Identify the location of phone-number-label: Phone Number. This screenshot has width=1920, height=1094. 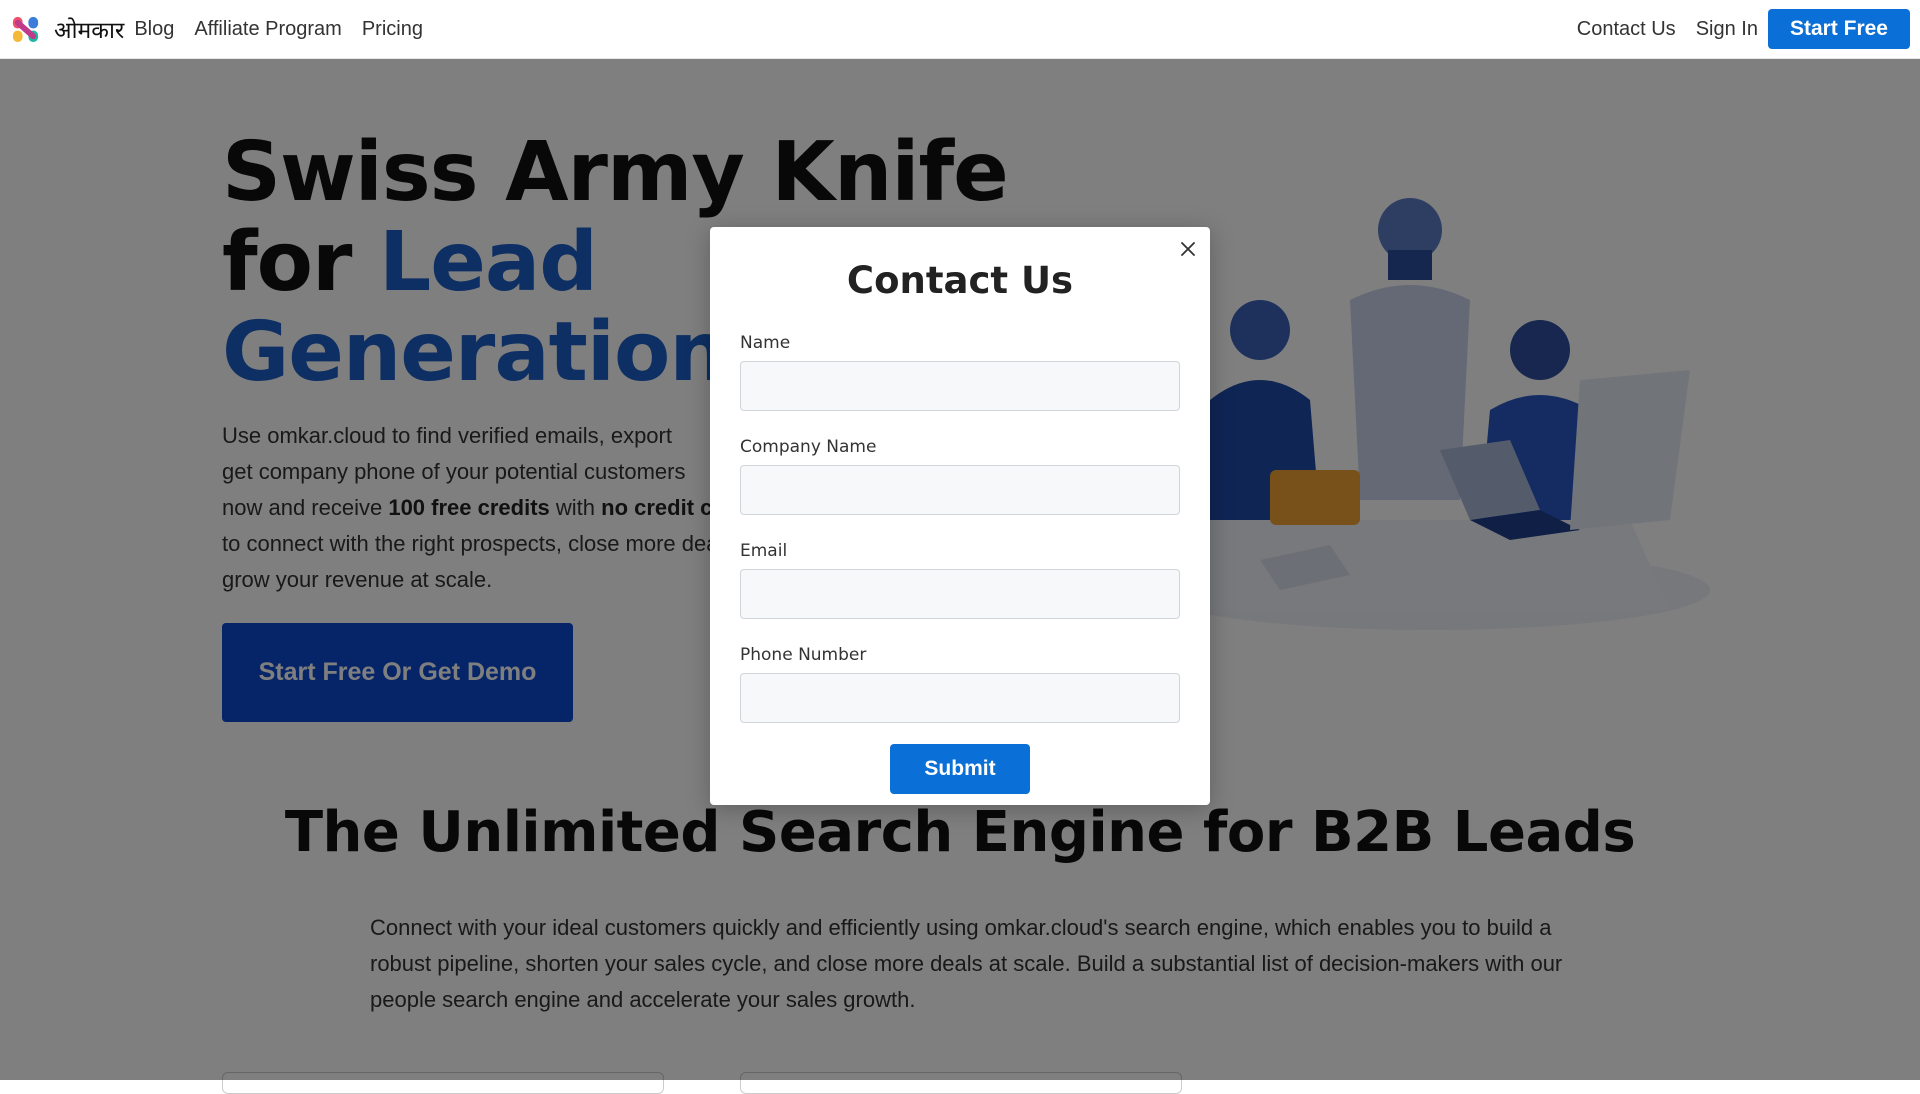
(803, 655).